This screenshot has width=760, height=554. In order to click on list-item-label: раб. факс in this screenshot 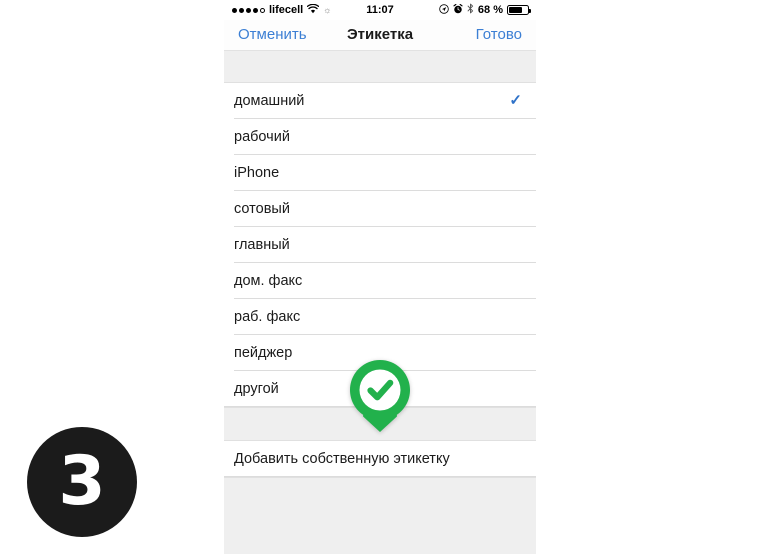, I will do `click(267, 317)`.